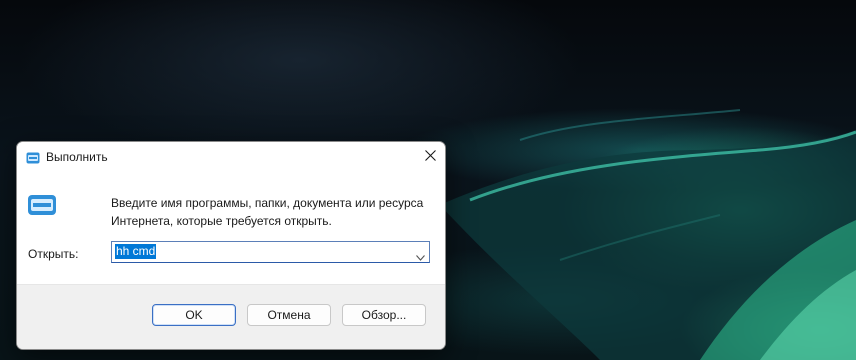 The image size is (856, 360). I want to click on cancel-button: Отмена, so click(289, 315).